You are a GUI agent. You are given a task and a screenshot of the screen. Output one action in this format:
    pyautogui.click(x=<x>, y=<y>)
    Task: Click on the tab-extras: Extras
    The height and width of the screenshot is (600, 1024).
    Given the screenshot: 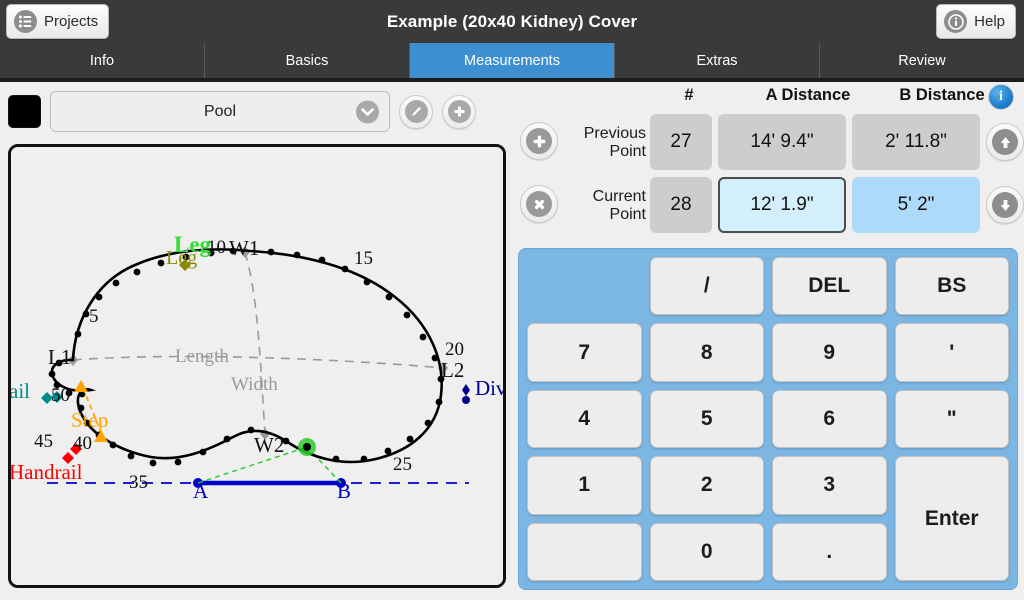 What is the action you would take?
    pyautogui.click(x=717, y=60)
    